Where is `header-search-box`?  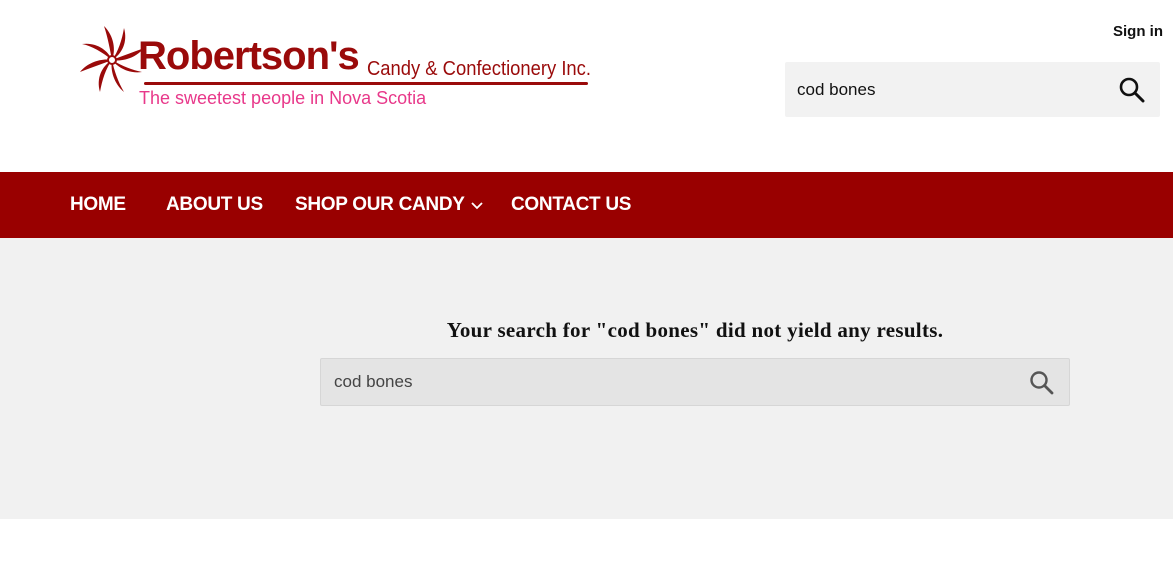 header-search-box is located at coordinates (972, 89).